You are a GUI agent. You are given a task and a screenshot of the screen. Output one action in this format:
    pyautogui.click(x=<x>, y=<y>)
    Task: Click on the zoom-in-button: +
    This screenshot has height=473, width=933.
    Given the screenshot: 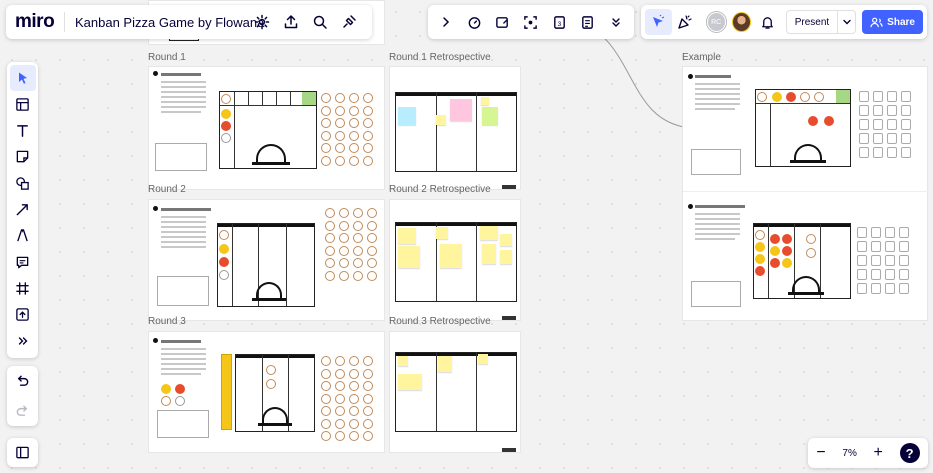 What is the action you would take?
    pyautogui.click(x=878, y=453)
    